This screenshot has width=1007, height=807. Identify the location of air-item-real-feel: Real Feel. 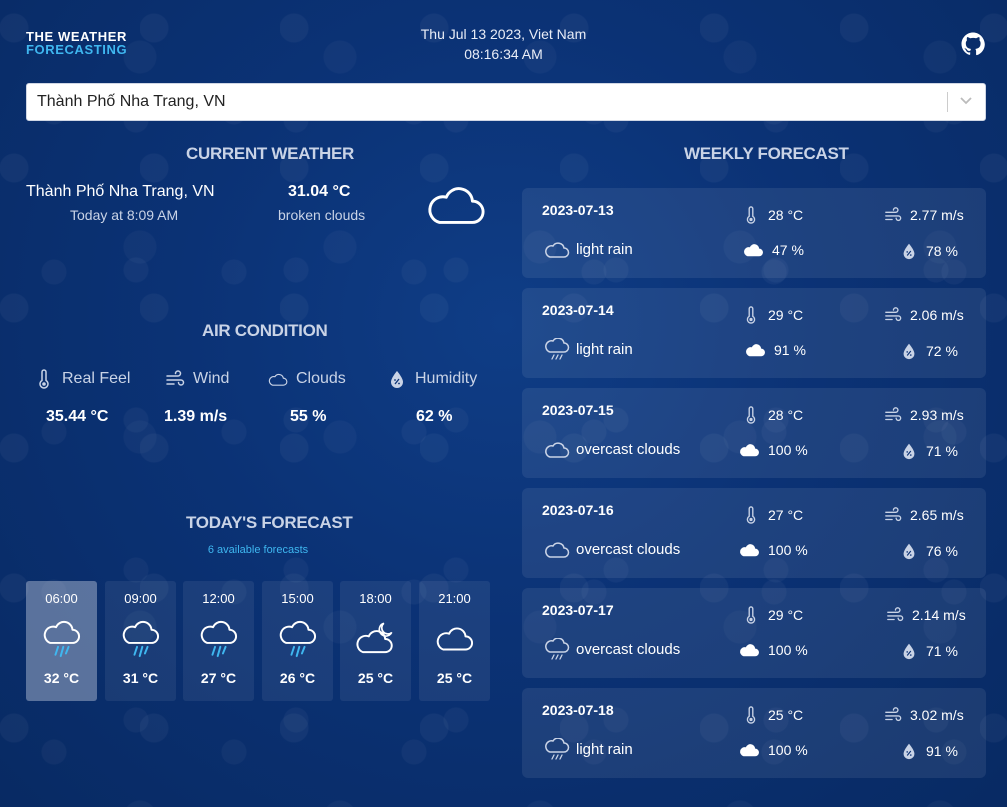
(82, 379).